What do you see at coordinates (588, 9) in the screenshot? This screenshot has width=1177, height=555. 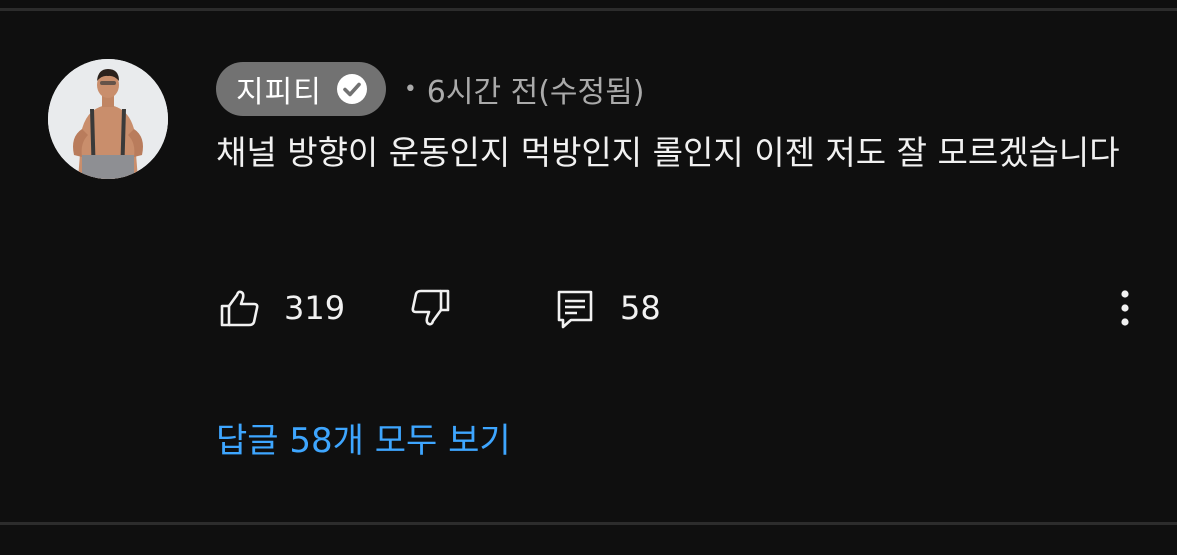 I see `top-divider` at bounding box center [588, 9].